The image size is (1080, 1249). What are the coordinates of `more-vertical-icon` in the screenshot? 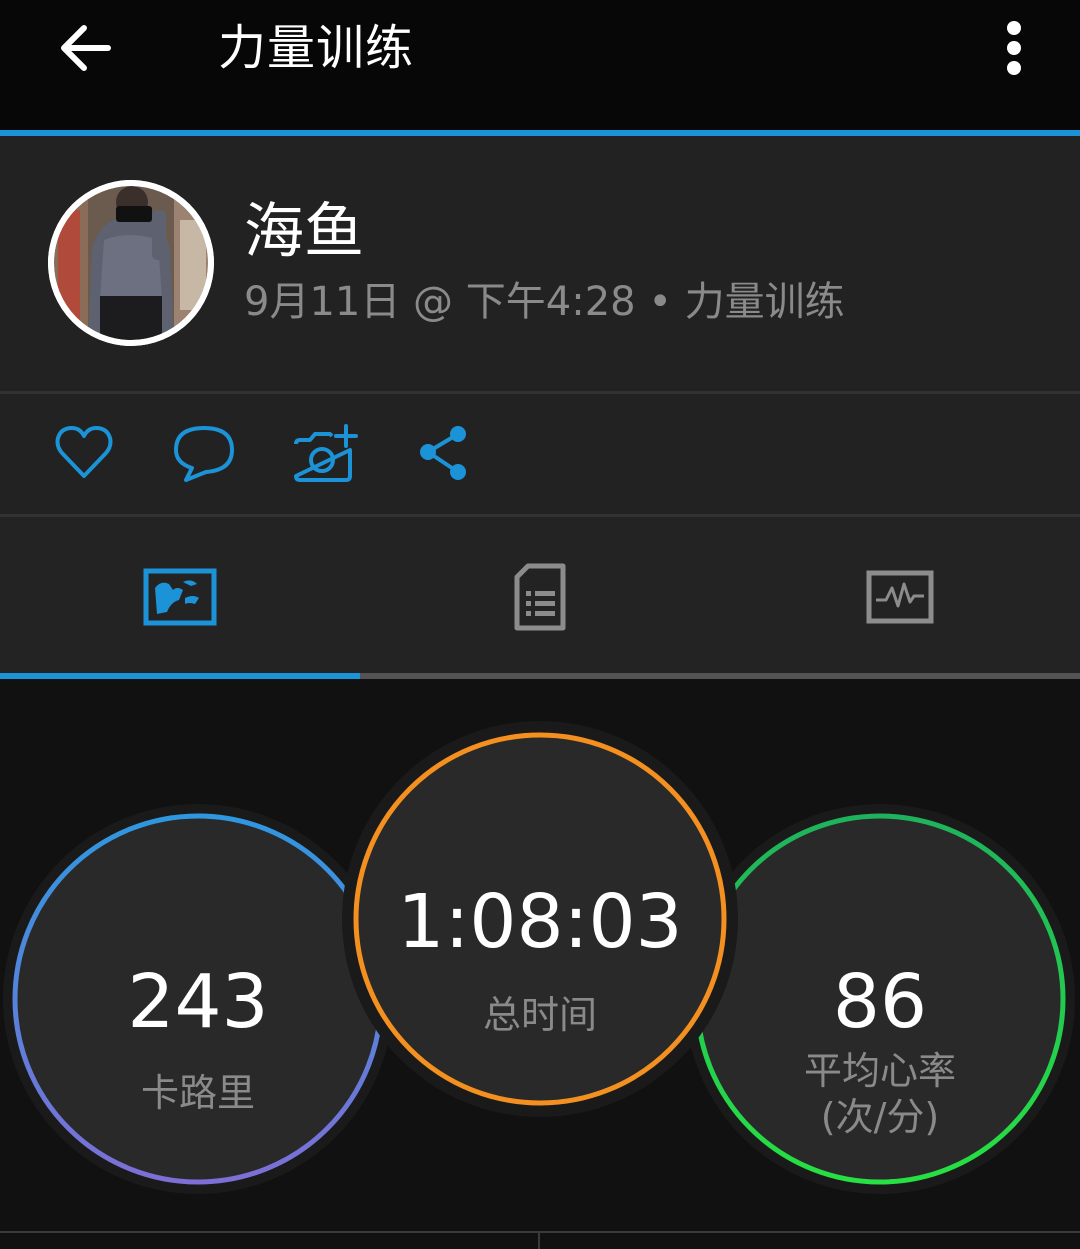 It's located at (1014, 48).